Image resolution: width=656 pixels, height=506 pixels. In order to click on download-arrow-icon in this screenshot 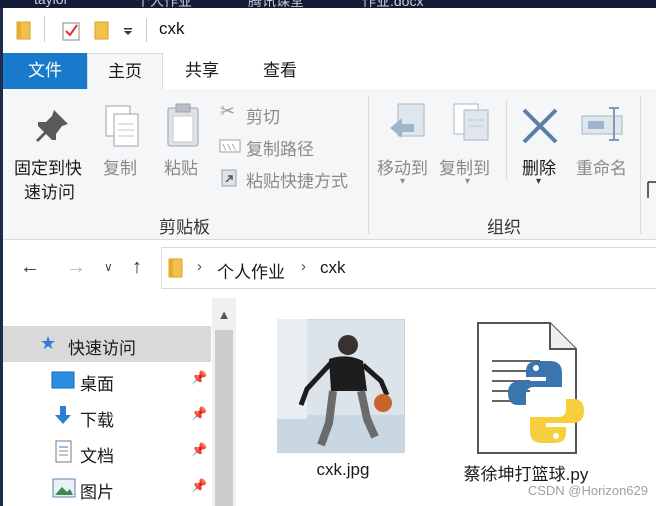, I will do `click(63, 415)`.